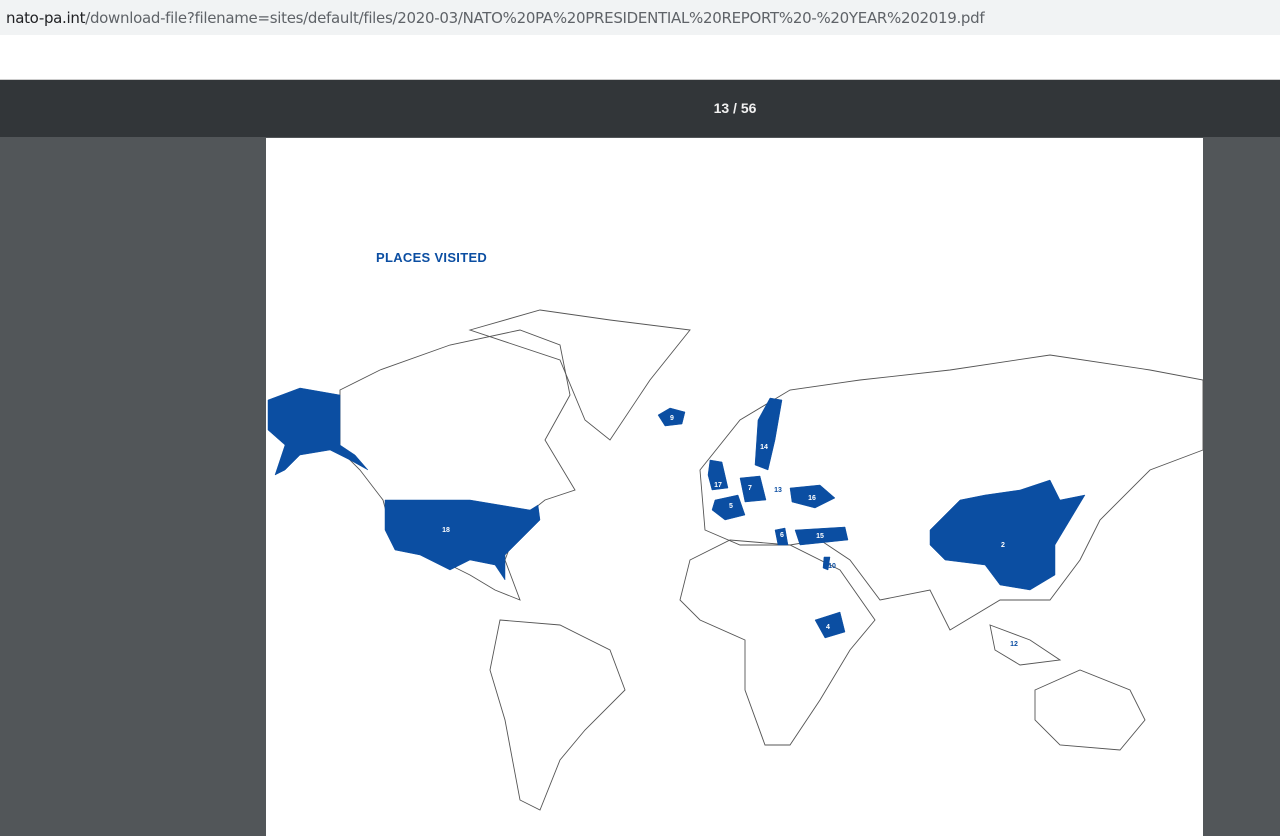 The width and height of the screenshot is (1280, 838). What do you see at coordinates (731, 506) in the screenshot?
I see `map-label-5: 5` at bounding box center [731, 506].